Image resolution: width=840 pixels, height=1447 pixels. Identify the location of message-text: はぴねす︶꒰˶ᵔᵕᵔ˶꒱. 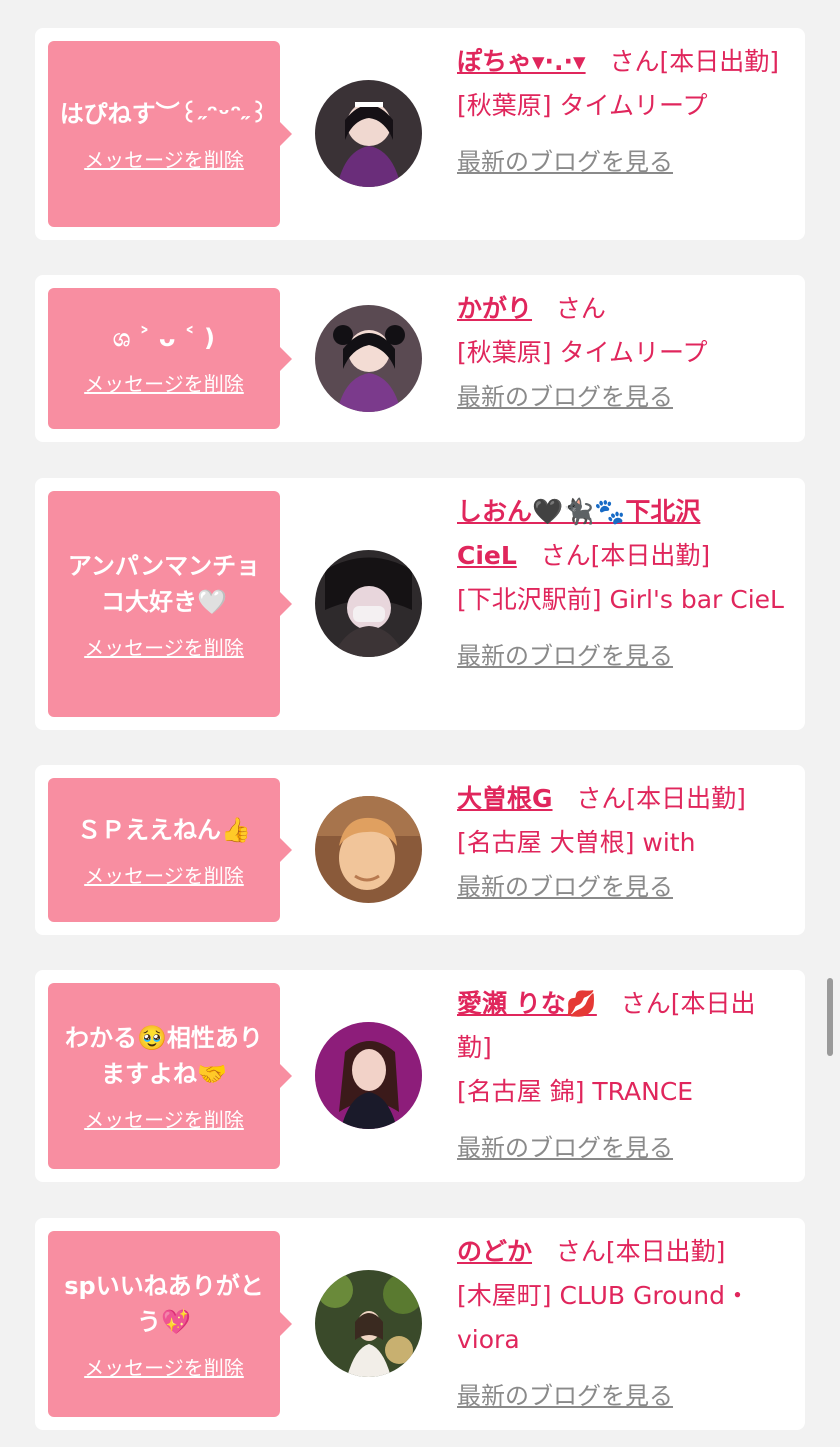
(164, 113).